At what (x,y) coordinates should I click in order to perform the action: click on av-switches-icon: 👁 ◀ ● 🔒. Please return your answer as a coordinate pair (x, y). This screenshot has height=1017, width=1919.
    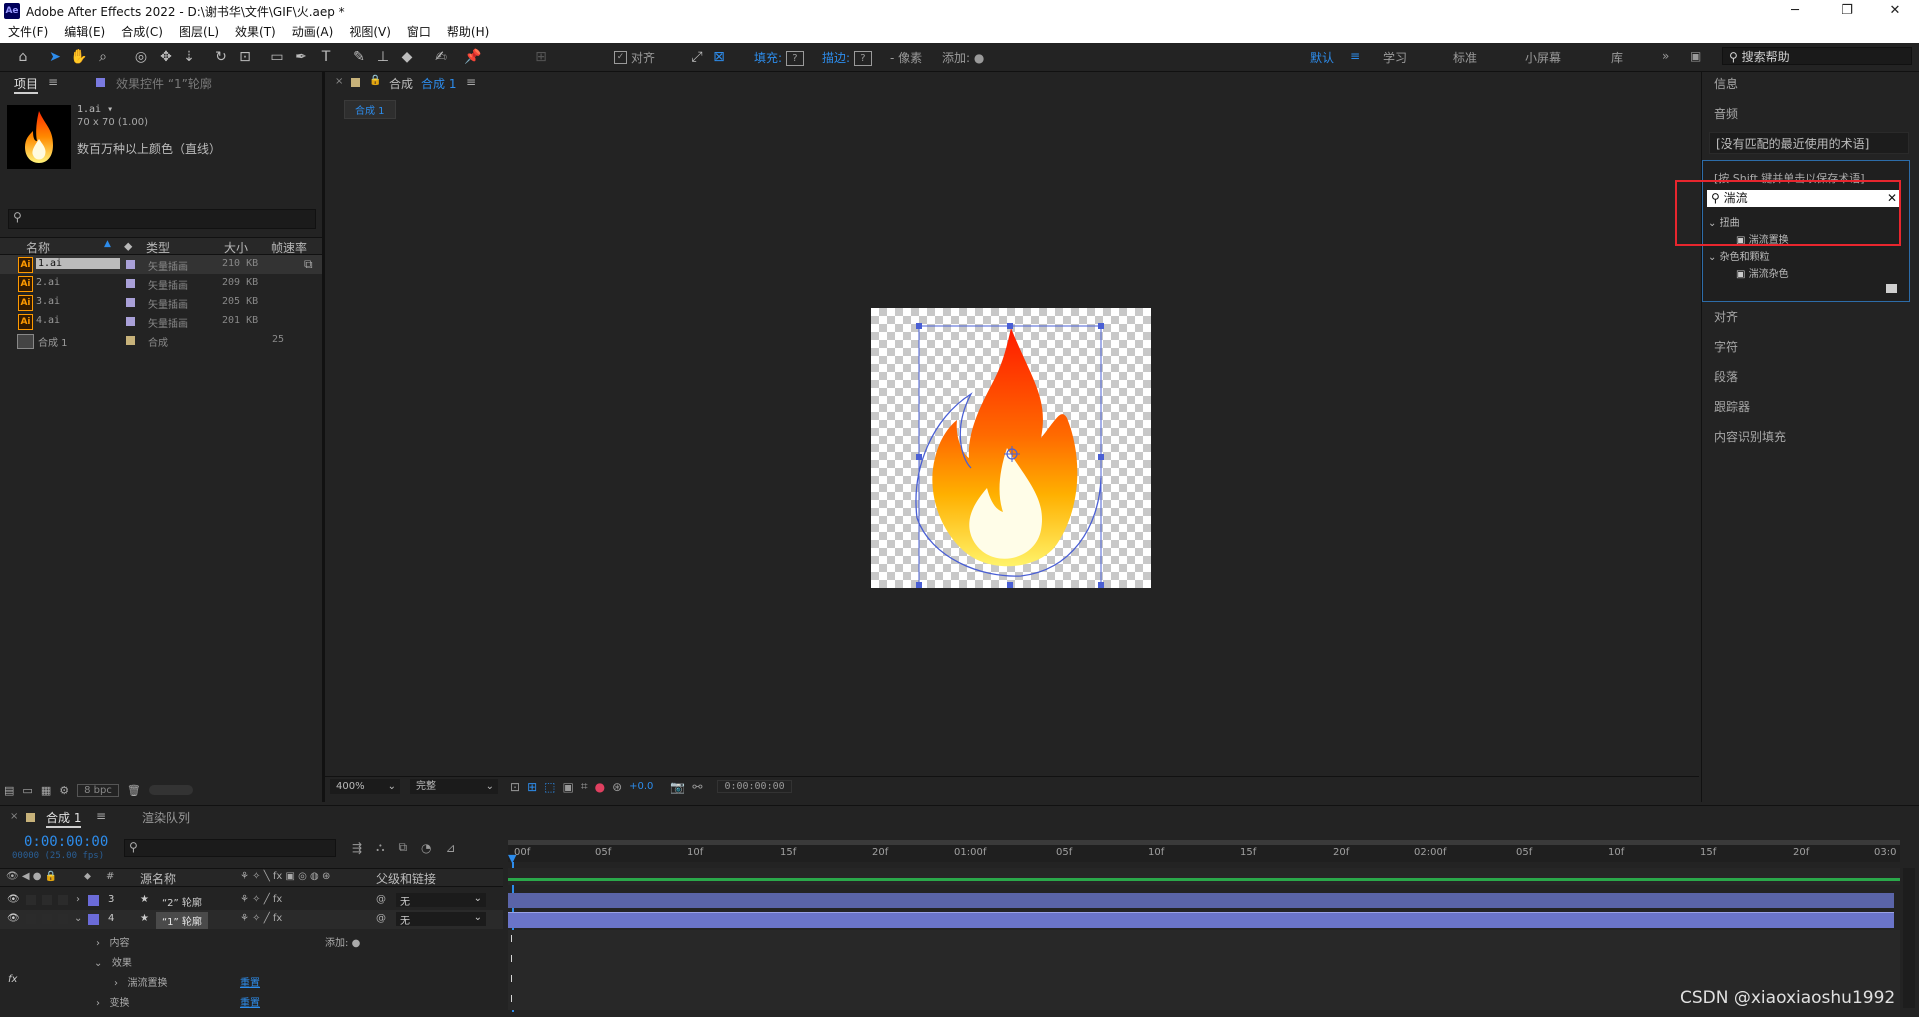
    Looking at the image, I should click on (31, 876).